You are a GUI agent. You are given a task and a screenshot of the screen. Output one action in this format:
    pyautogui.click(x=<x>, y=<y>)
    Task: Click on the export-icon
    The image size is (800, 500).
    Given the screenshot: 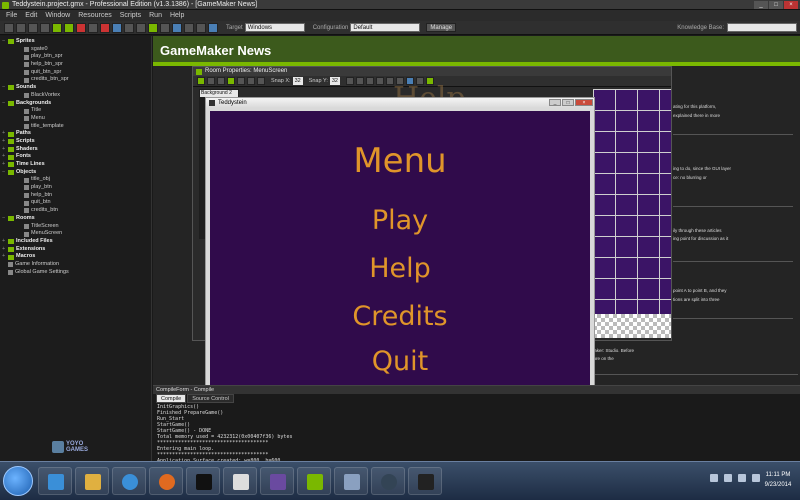 What is the action you would take?
    pyautogui.click(x=45, y=27)
    